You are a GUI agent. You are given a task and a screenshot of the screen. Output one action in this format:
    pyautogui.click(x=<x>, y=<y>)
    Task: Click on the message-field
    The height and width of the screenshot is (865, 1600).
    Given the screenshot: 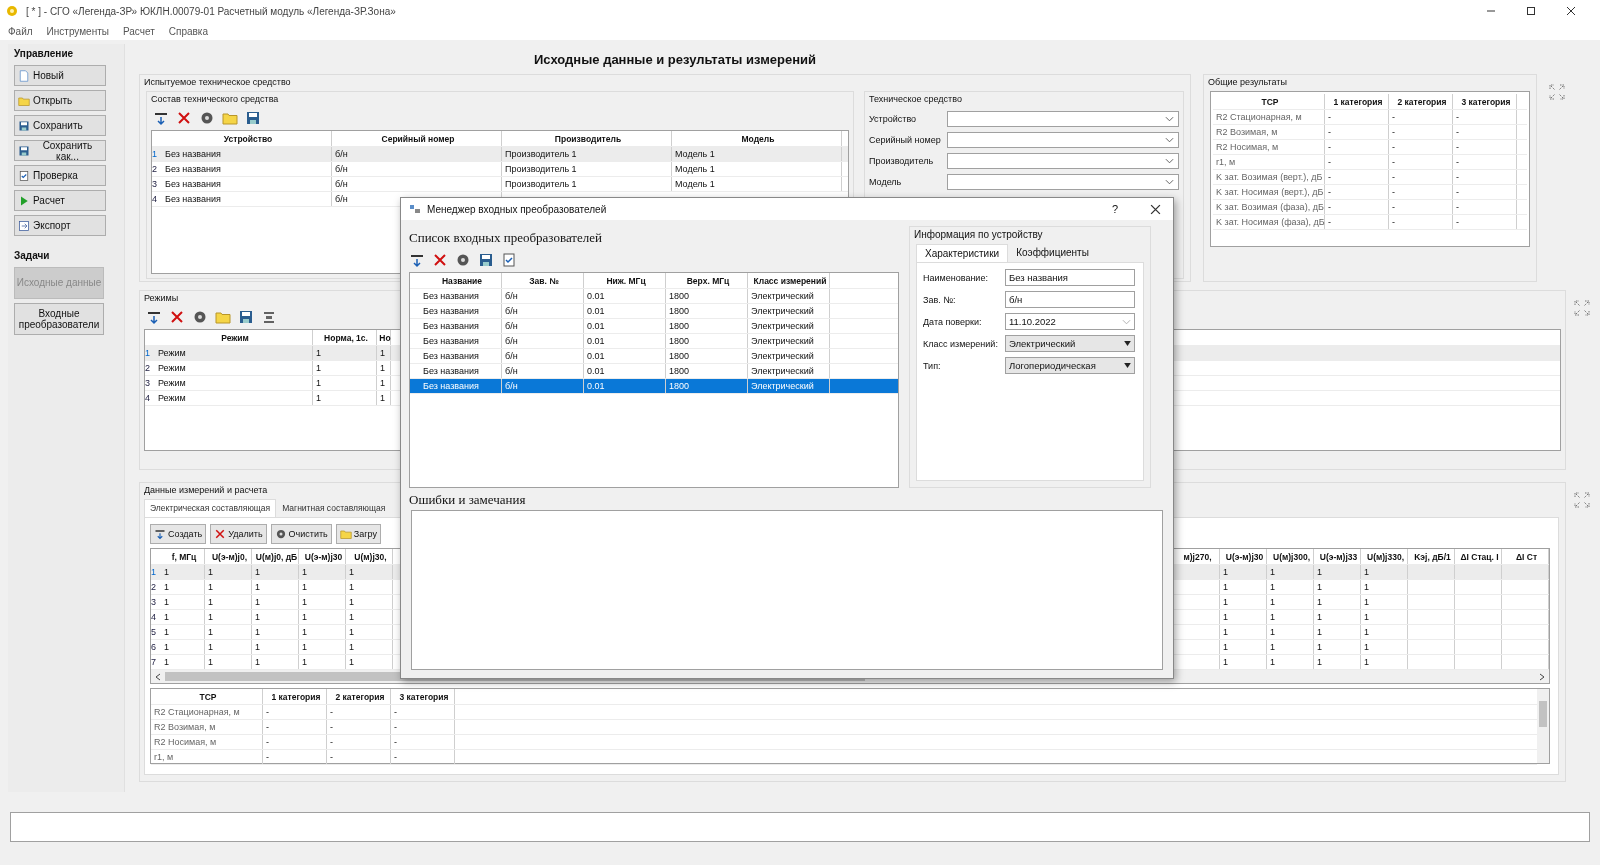 What is the action you would take?
    pyautogui.click(x=800, y=827)
    